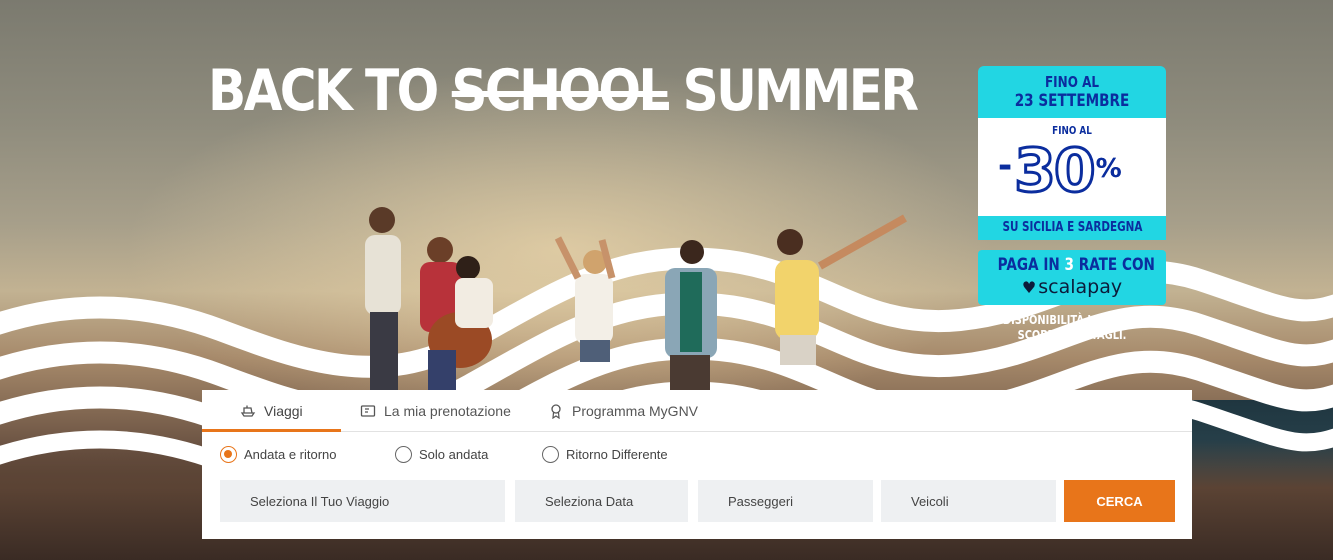 The height and width of the screenshot is (560, 1333). Describe the element at coordinates (1069, 265) in the screenshot. I see `pay-number: 3` at that location.